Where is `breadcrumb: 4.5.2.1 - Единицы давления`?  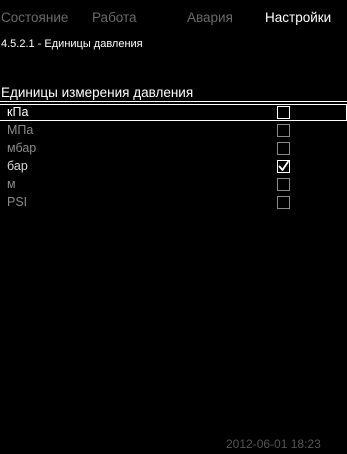 breadcrumb: 4.5.2.1 - Единицы давления is located at coordinates (72, 44).